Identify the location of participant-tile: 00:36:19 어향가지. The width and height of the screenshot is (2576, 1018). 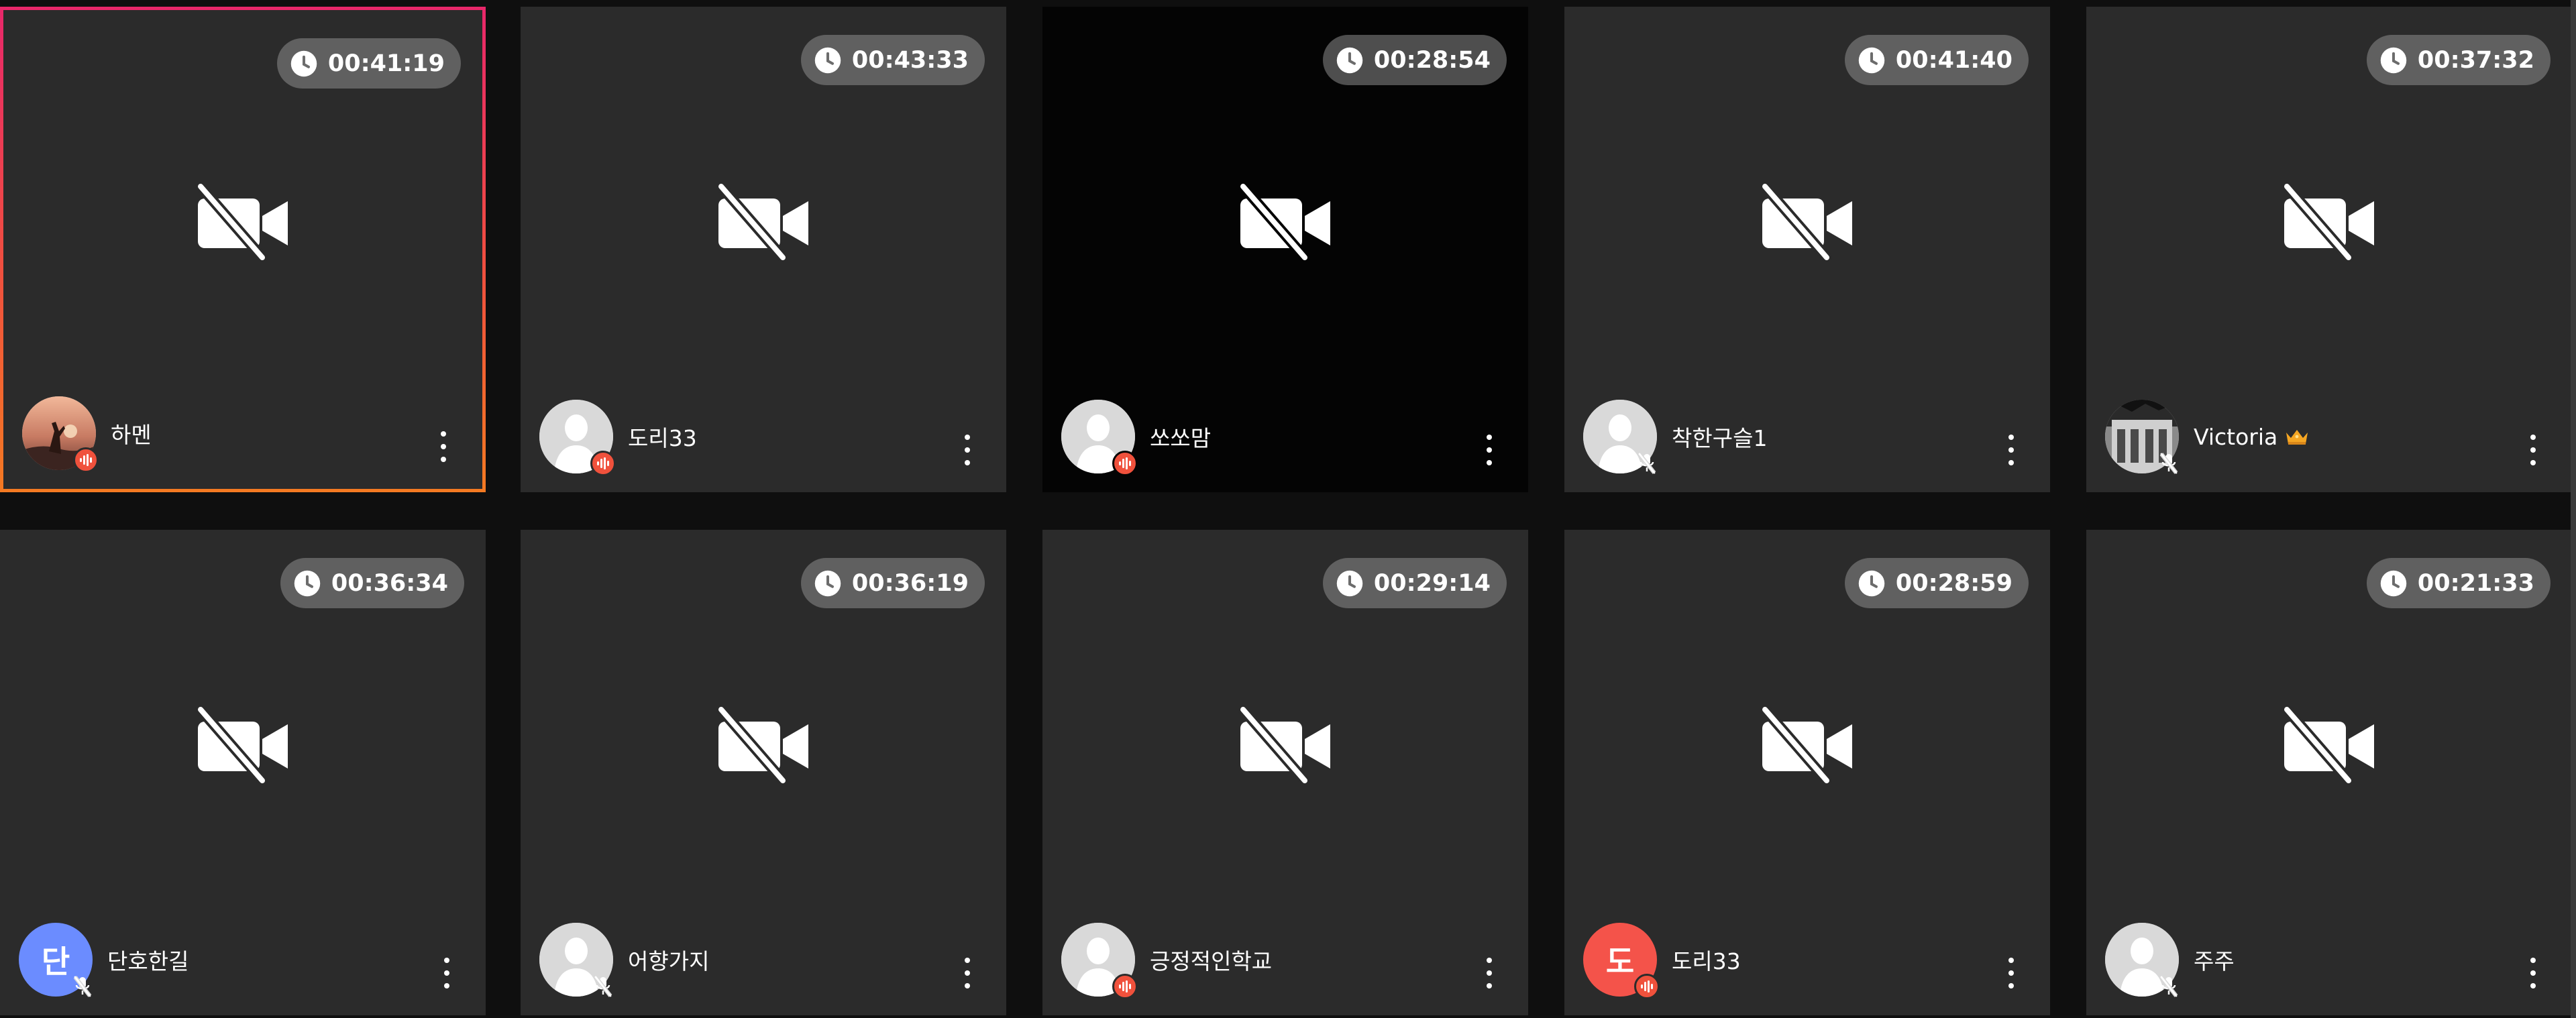
(763, 773).